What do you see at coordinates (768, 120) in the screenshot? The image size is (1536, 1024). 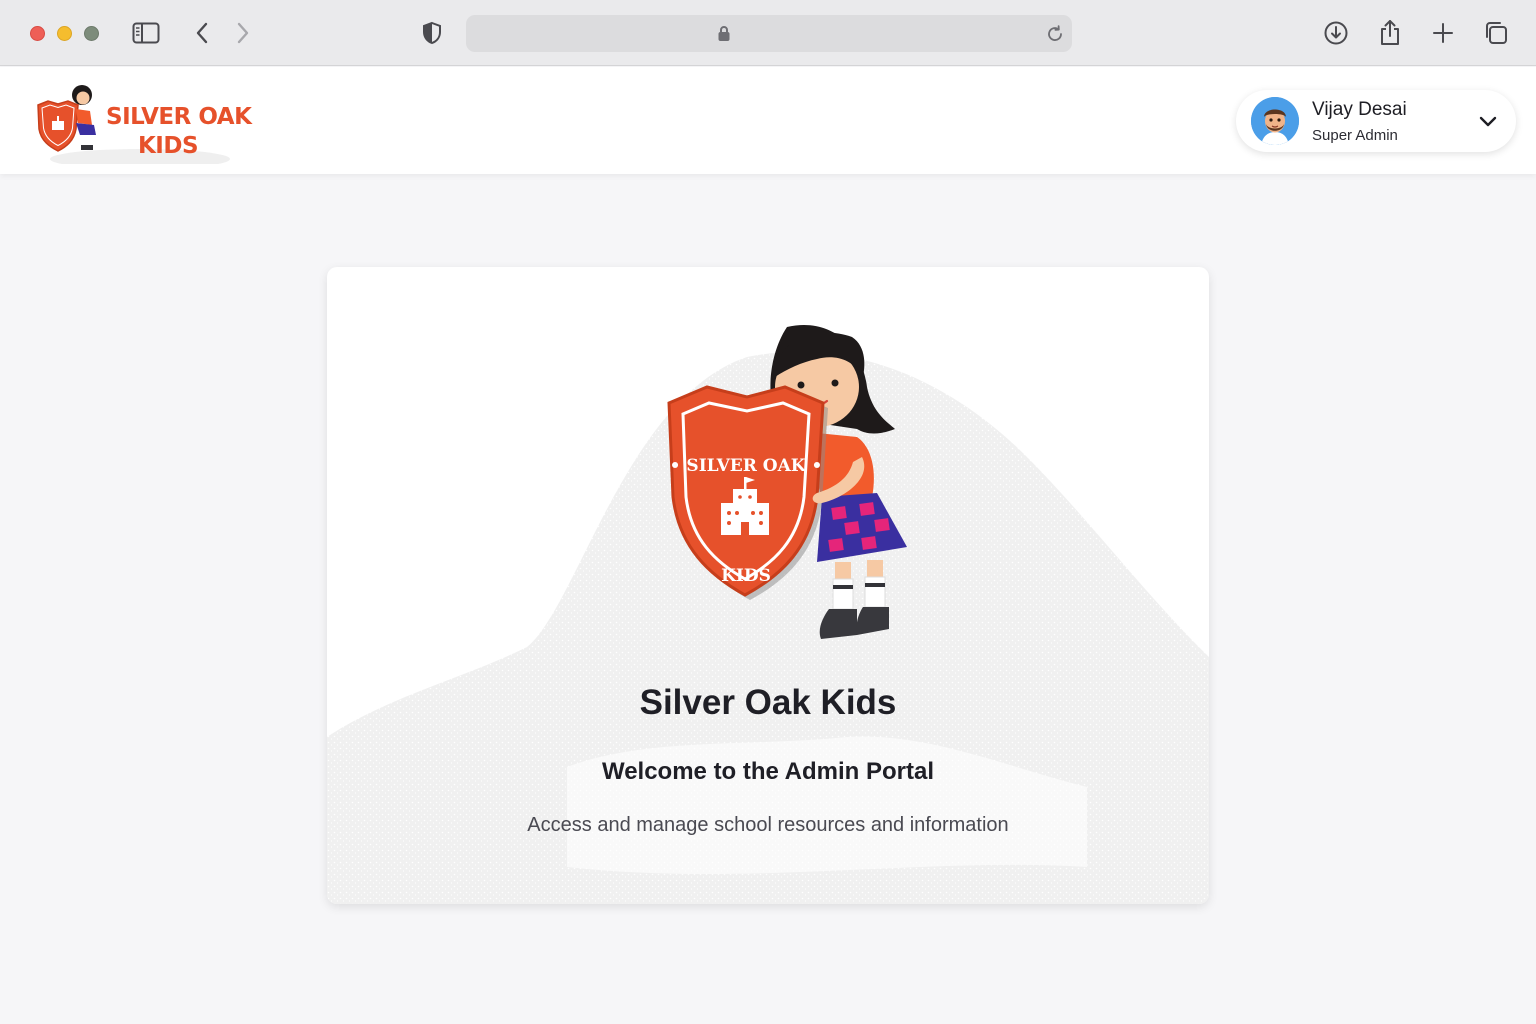 I see `app-header: SILVER OAK KIDS Vijay Desai Super Admin` at bounding box center [768, 120].